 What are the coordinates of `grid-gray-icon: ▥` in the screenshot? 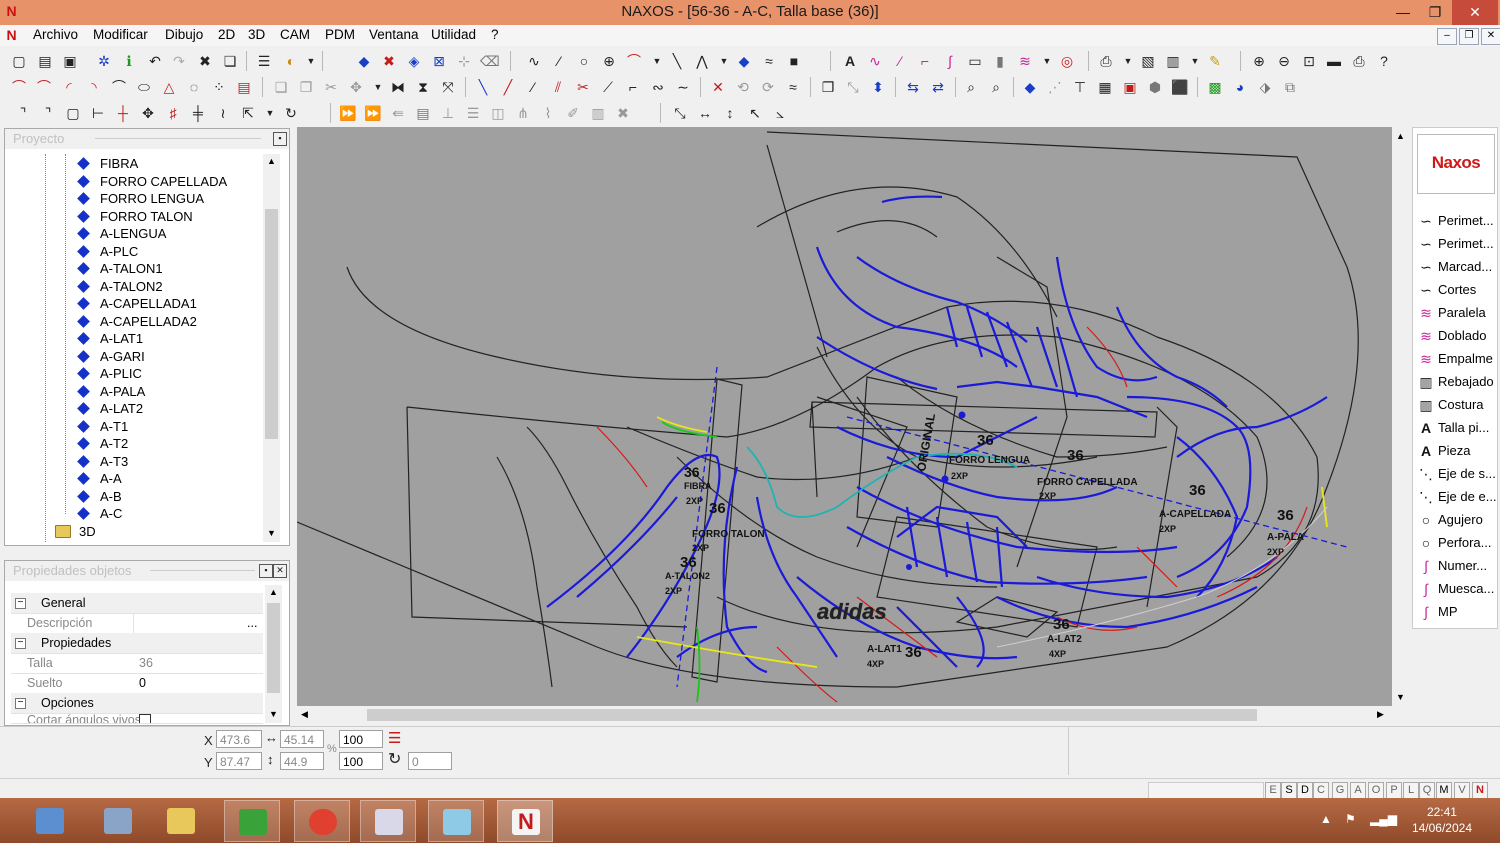 It's located at (598, 113).